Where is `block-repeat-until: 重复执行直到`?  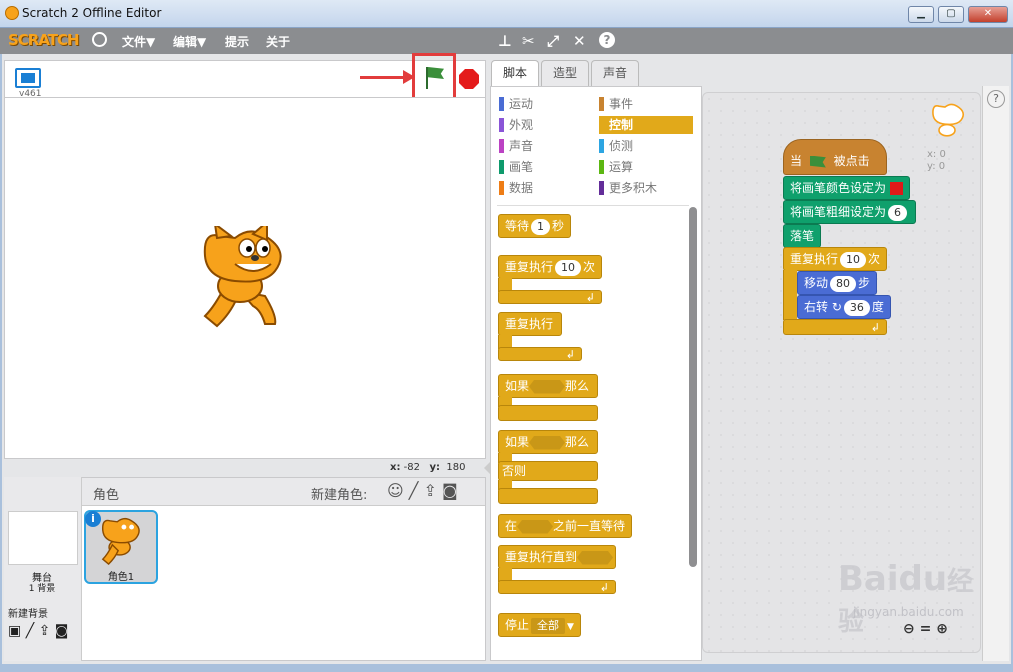 block-repeat-until: 重复执行直到 is located at coordinates (557, 557).